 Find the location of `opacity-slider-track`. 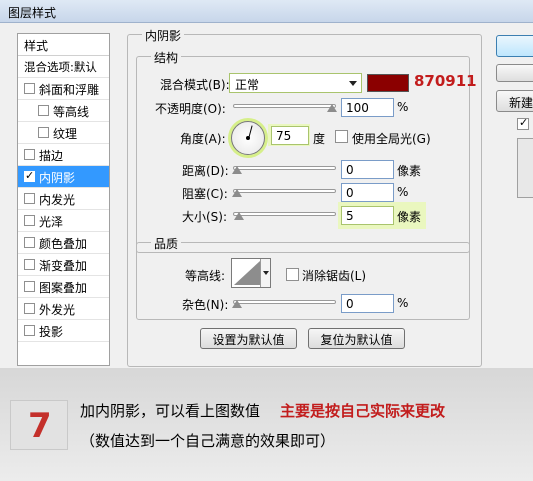

opacity-slider-track is located at coordinates (284, 106).